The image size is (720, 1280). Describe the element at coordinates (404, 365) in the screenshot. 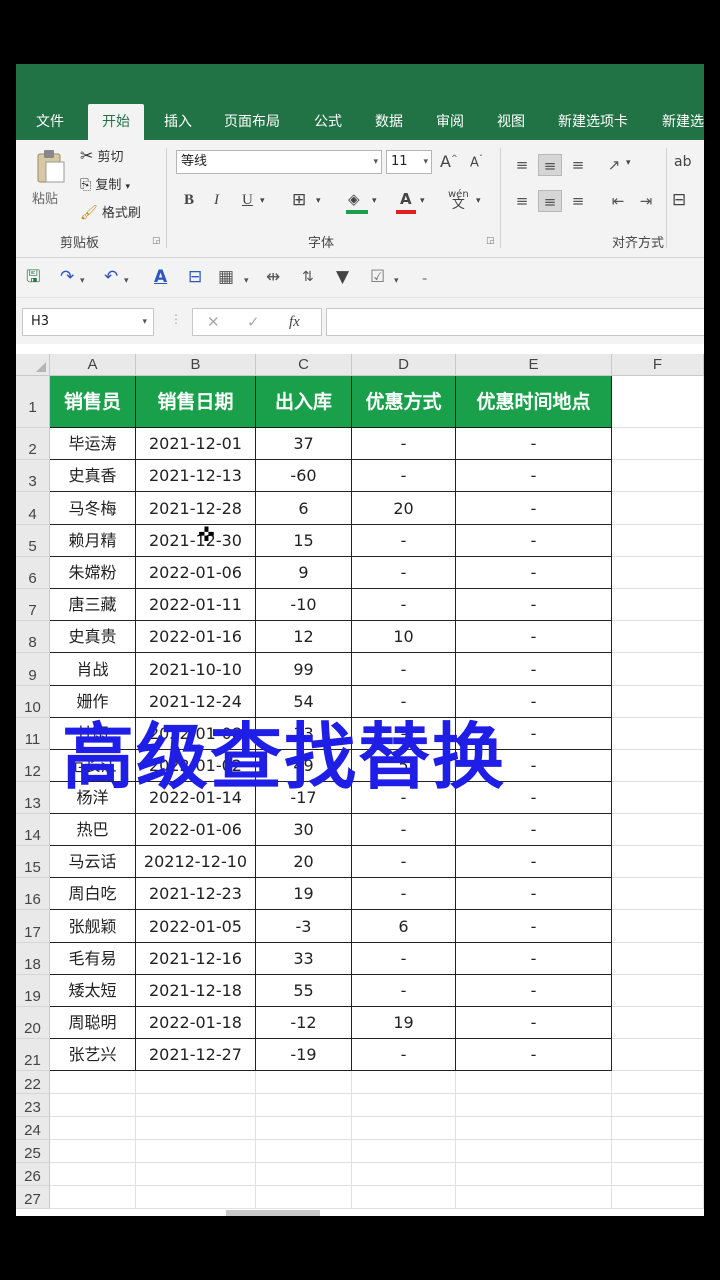

I see `column-header-d: D` at that location.